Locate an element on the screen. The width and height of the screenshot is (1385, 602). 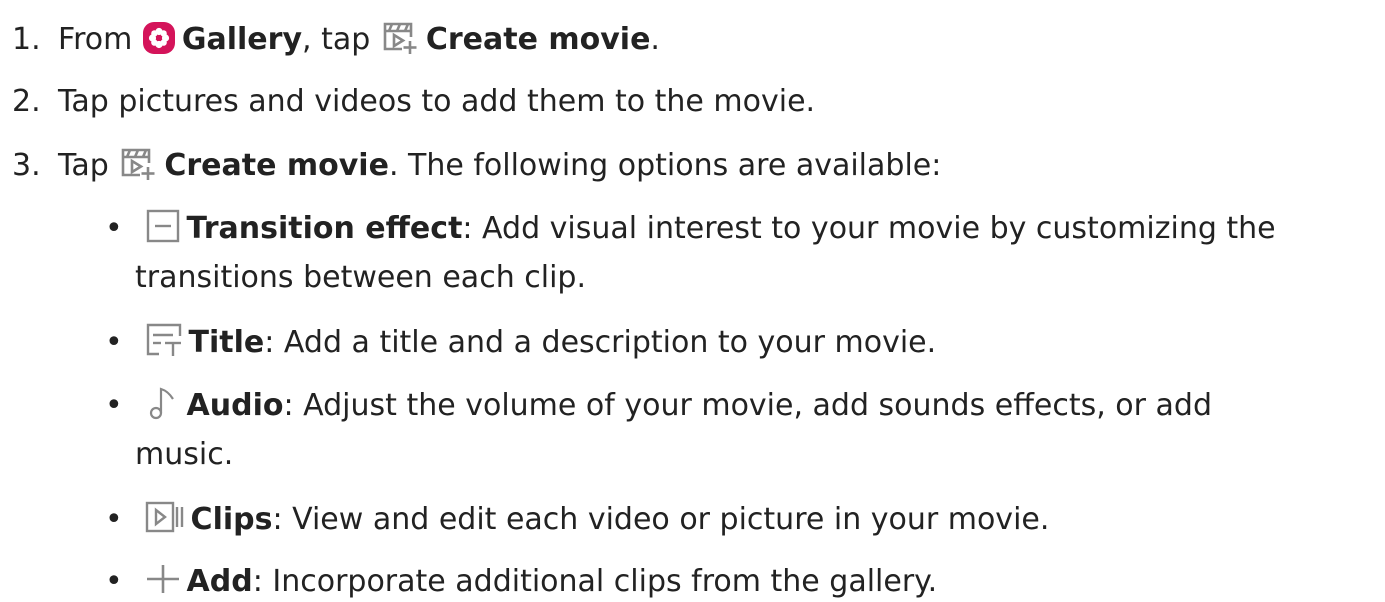
option-label: Title is located at coordinates (226, 342).